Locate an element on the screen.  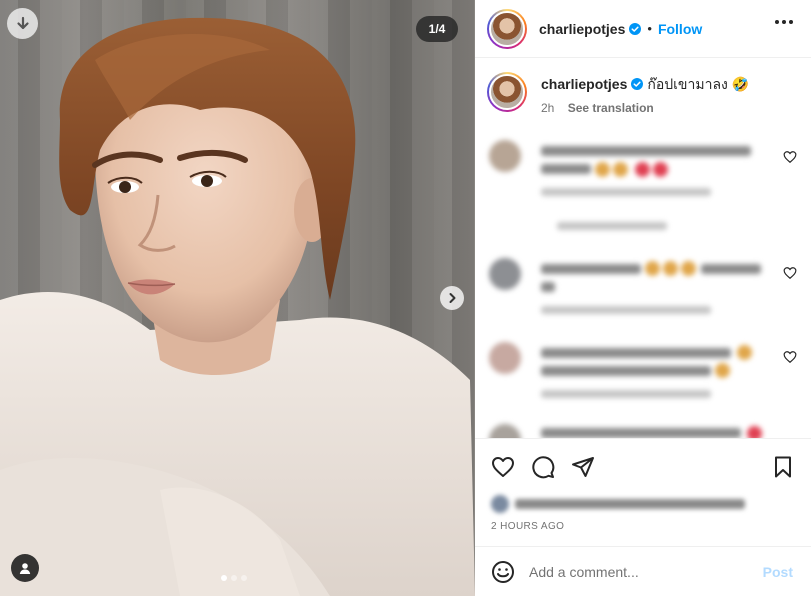
like-icon is located at coordinates (503, 467).